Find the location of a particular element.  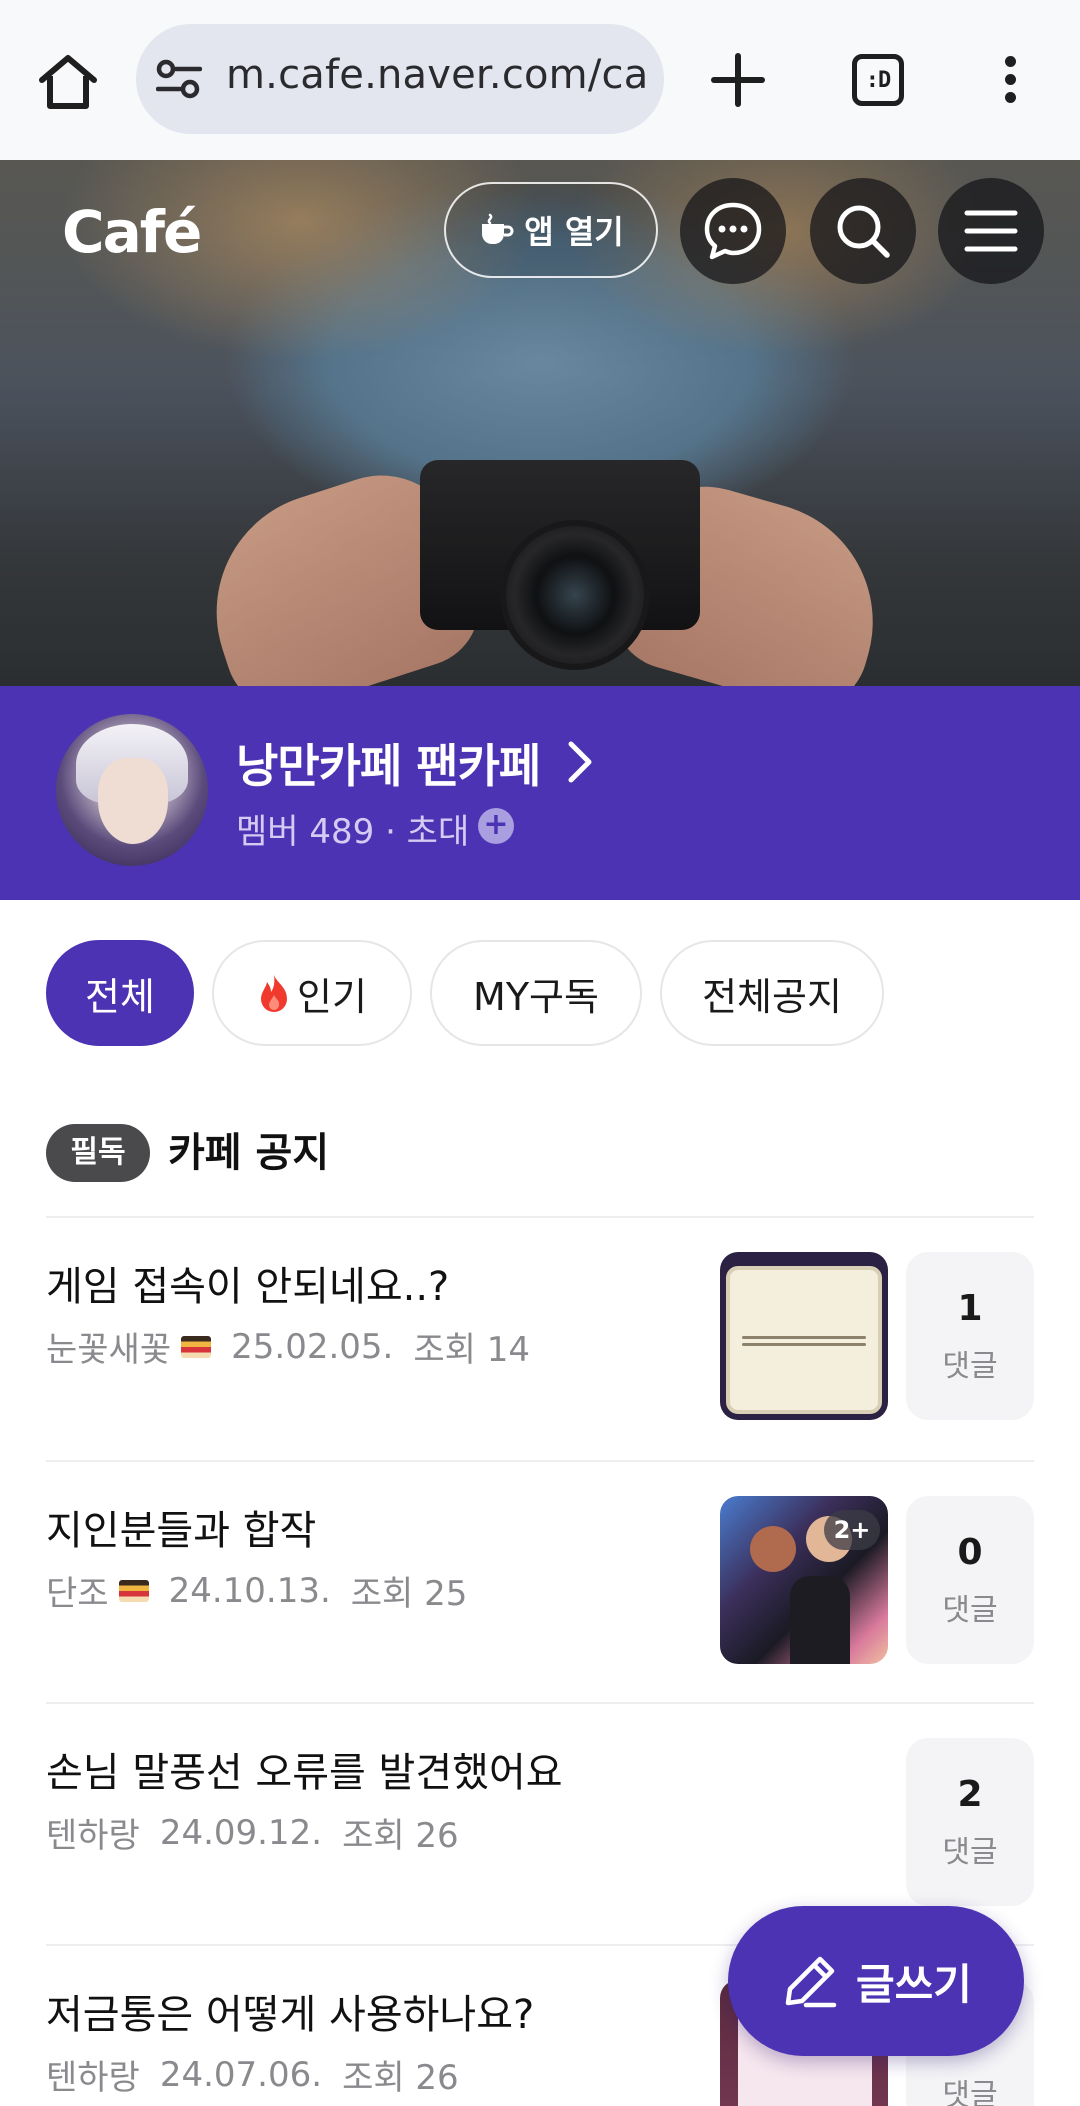

write-post-button: 글쓰기 is located at coordinates (876, 1981).